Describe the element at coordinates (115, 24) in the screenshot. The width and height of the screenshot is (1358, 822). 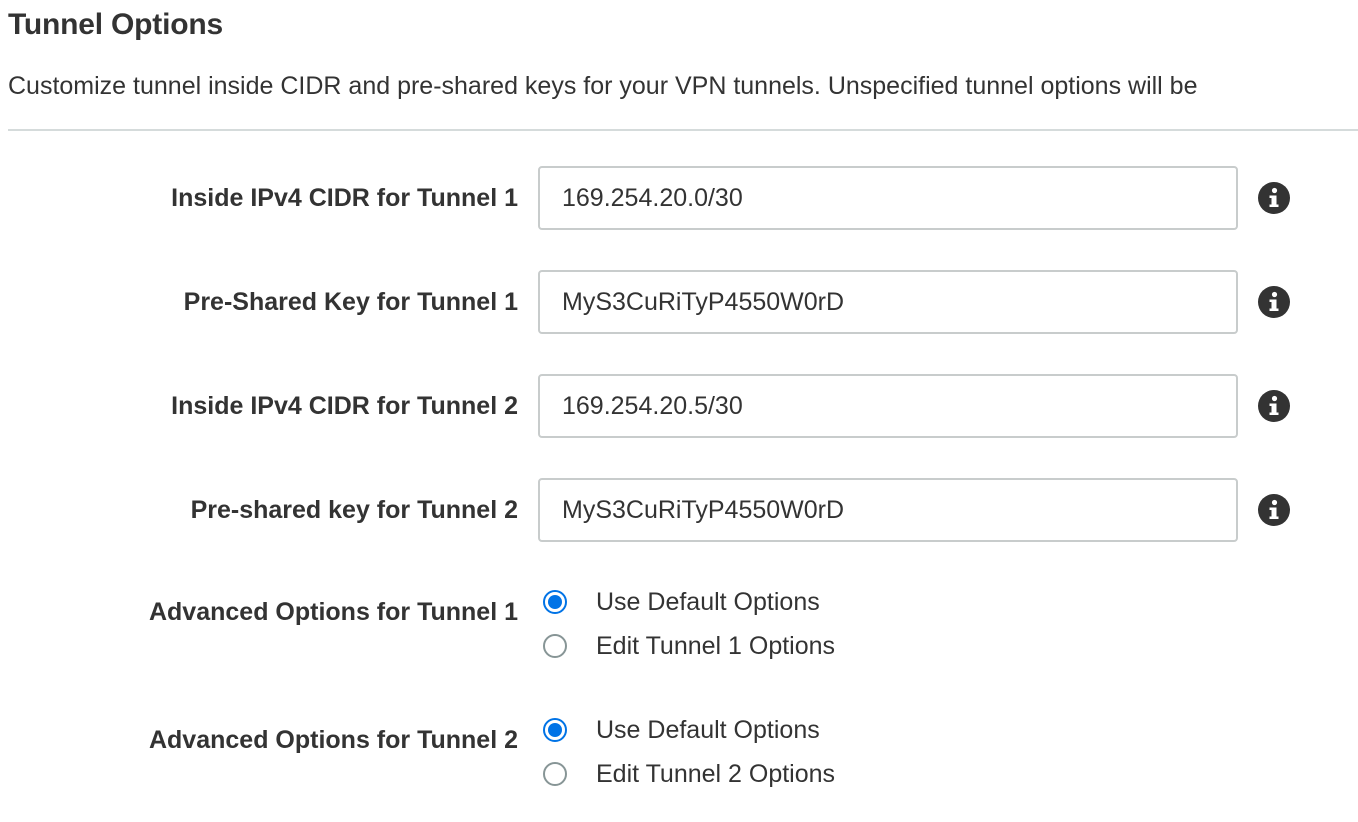
I see `section-title: Tunnel Options` at that location.